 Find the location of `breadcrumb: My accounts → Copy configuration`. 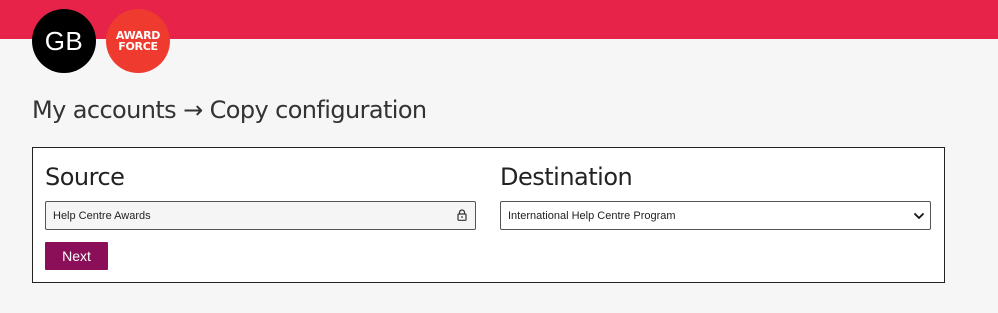

breadcrumb: My accounts → Copy configuration is located at coordinates (229, 110).